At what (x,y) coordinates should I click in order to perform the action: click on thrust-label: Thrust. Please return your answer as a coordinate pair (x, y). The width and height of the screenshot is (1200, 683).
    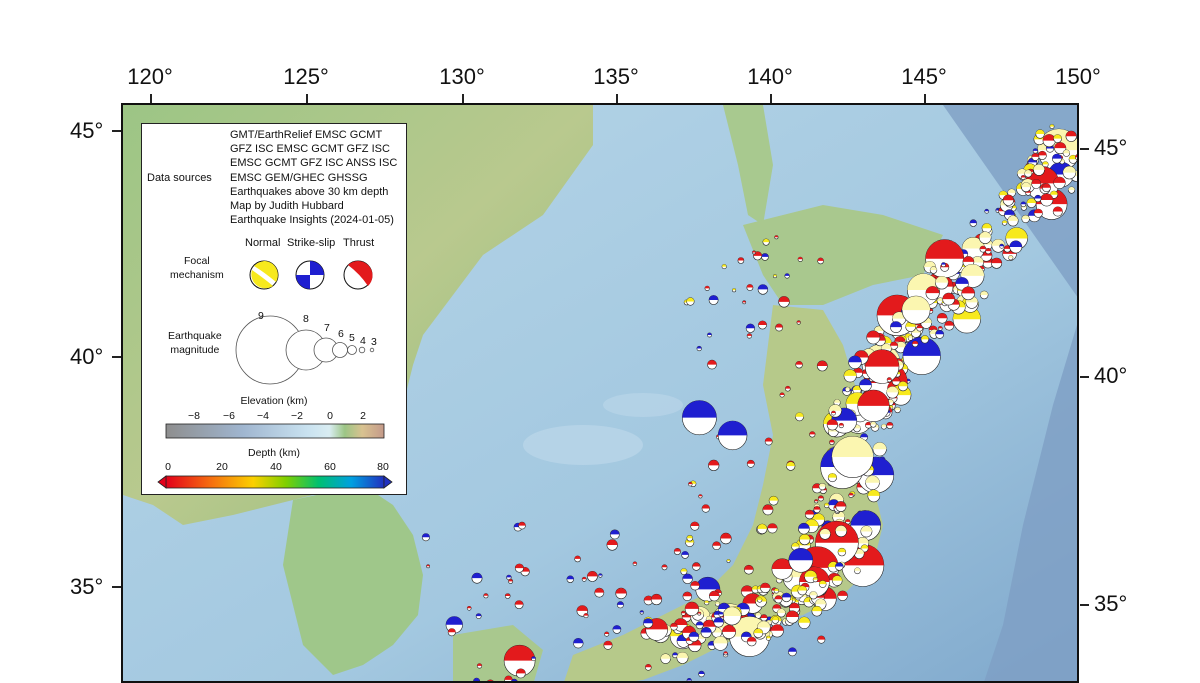
    Looking at the image, I should click on (359, 243).